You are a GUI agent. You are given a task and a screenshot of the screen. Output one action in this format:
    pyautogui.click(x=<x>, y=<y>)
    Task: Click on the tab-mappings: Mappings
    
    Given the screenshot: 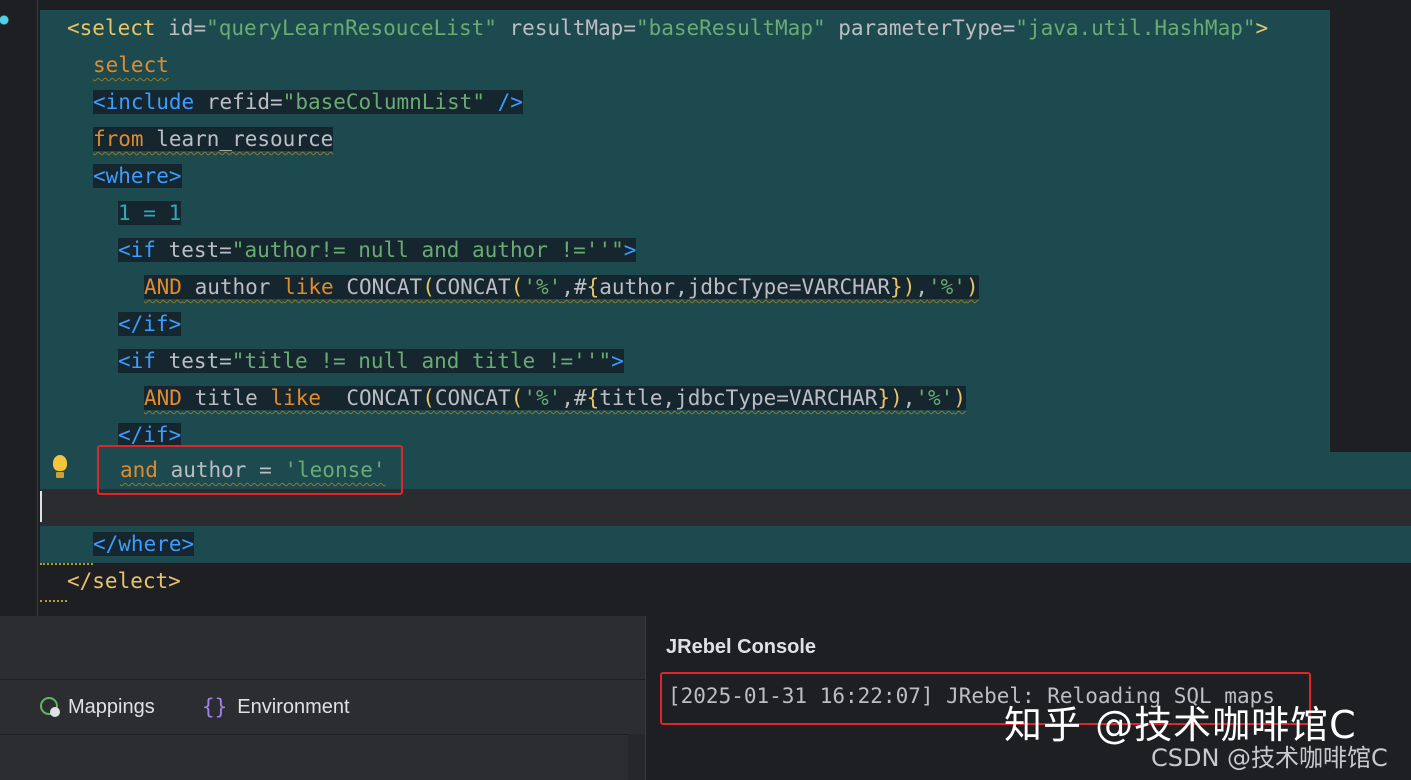 What is the action you would take?
    pyautogui.click(x=96, y=707)
    